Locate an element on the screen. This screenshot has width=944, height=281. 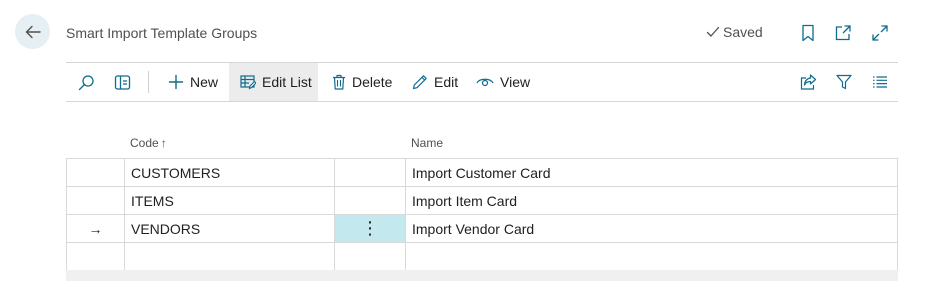
name-cell is located at coordinates (651, 256).